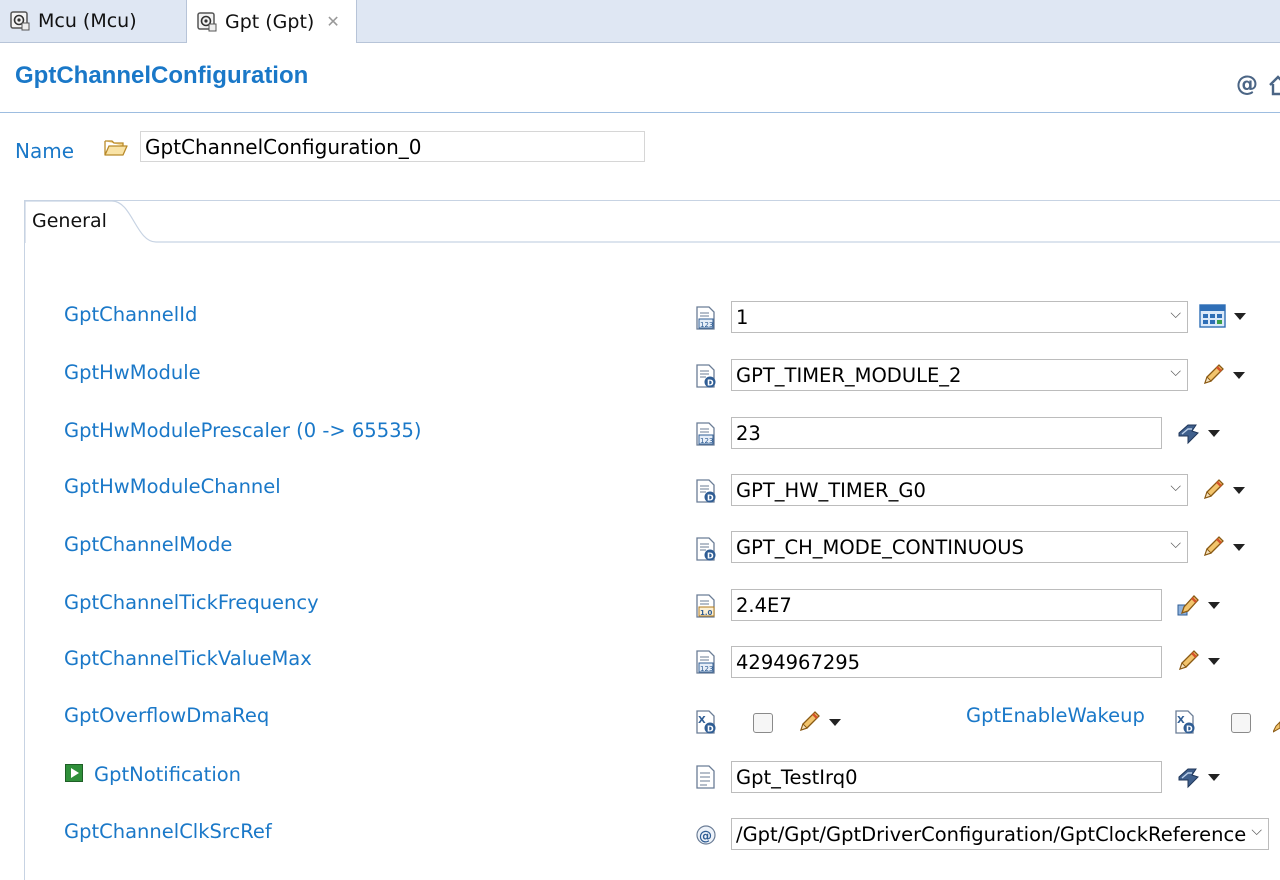 The width and height of the screenshot is (1280, 880). Describe the element at coordinates (132, 372) in the screenshot. I see `param-label-gpt-hw-module: GptHwModule` at that location.